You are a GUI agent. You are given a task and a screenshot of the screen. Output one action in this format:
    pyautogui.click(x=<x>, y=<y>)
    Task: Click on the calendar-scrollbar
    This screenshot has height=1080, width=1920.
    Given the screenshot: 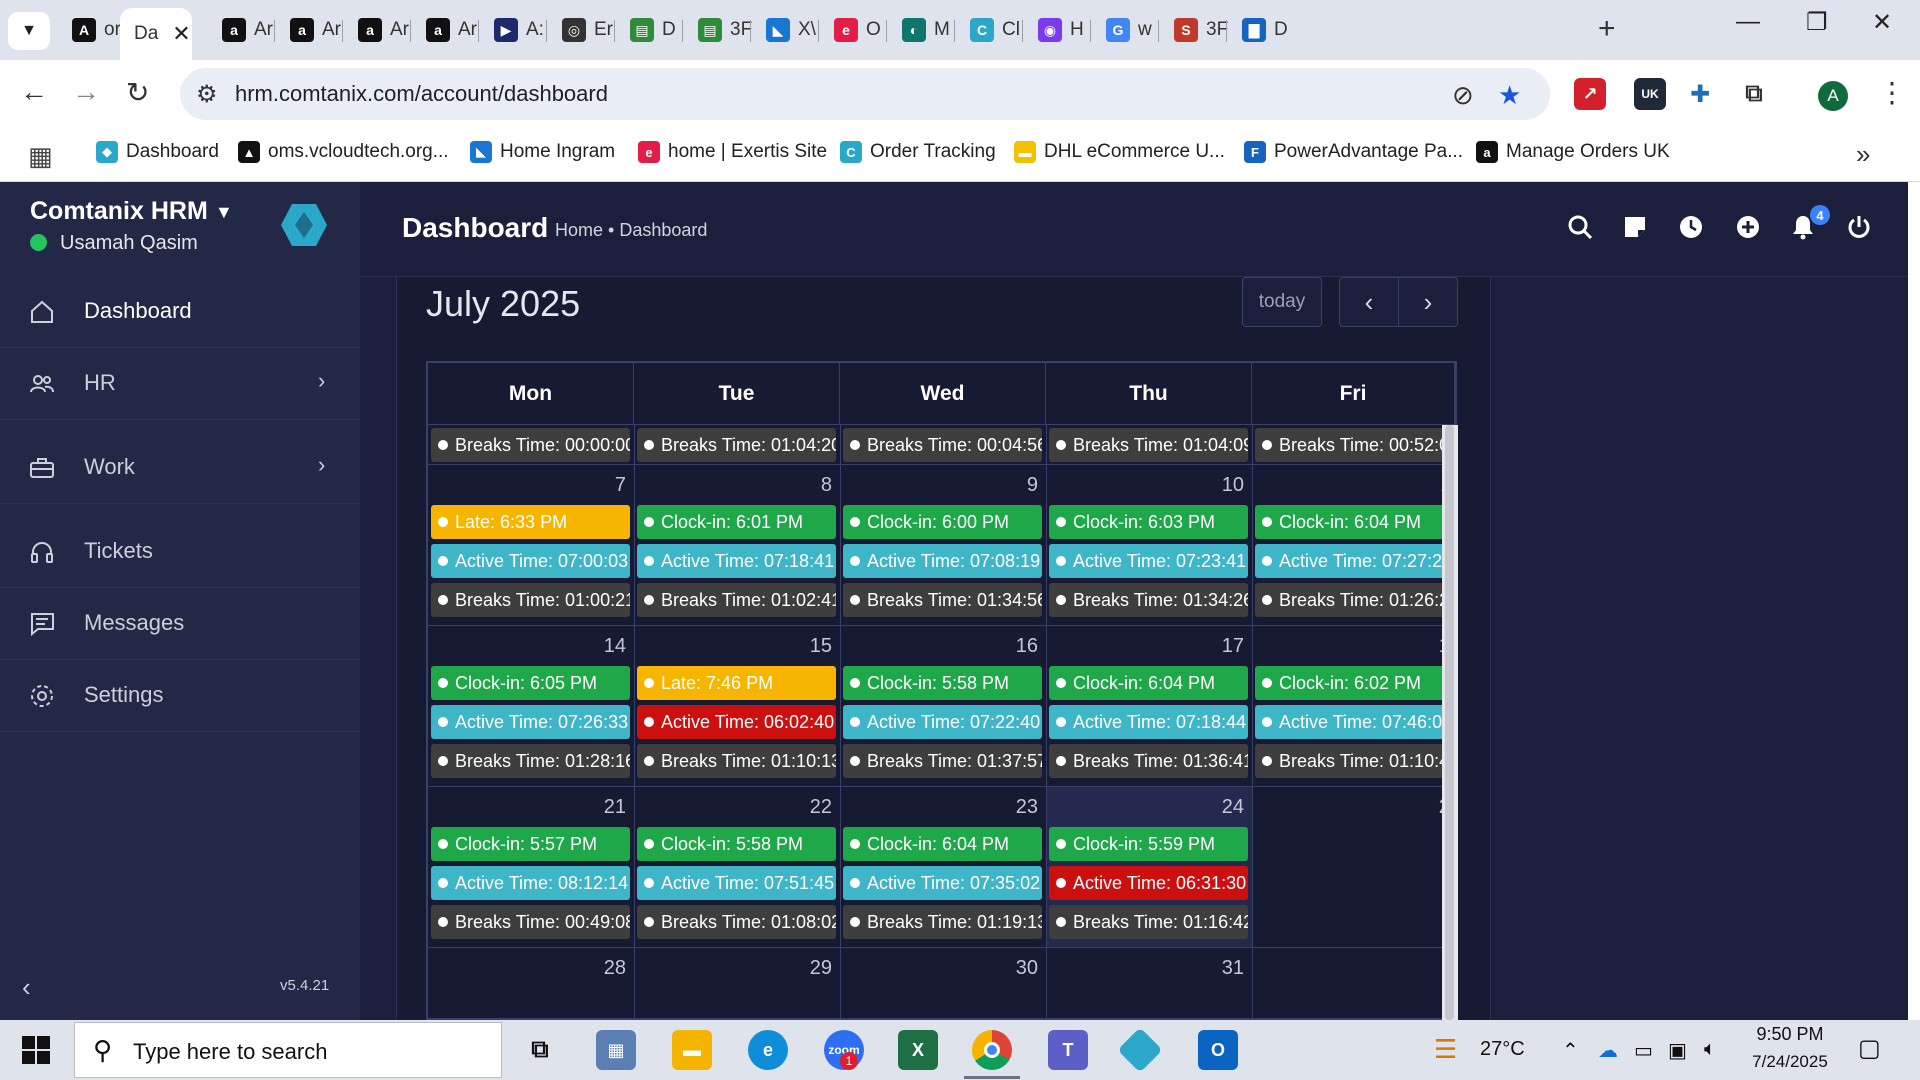 What is the action you would take?
    pyautogui.click(x=1449, y=722)
    